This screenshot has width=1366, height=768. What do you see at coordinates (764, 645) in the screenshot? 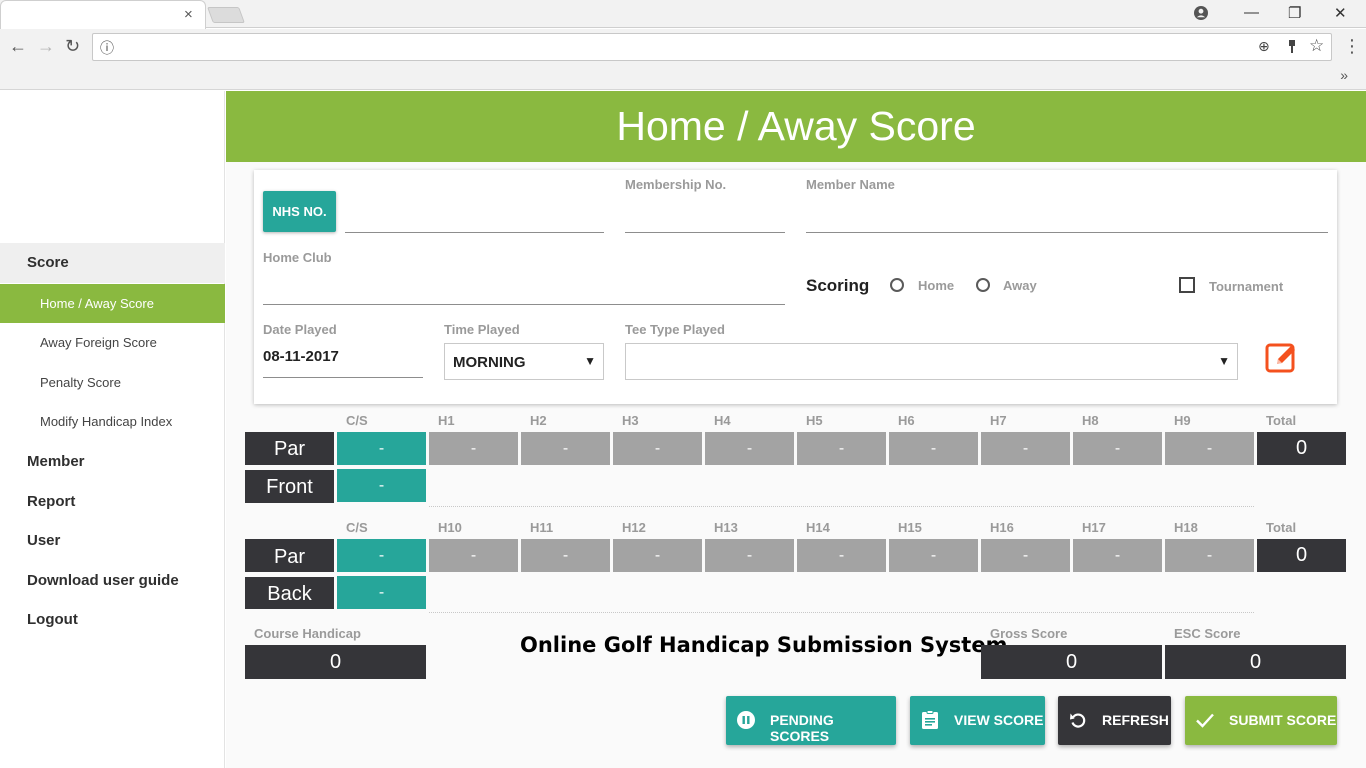
I see `system-title: Online Golf Handicap Submission System` at bounding box center [764, 645].